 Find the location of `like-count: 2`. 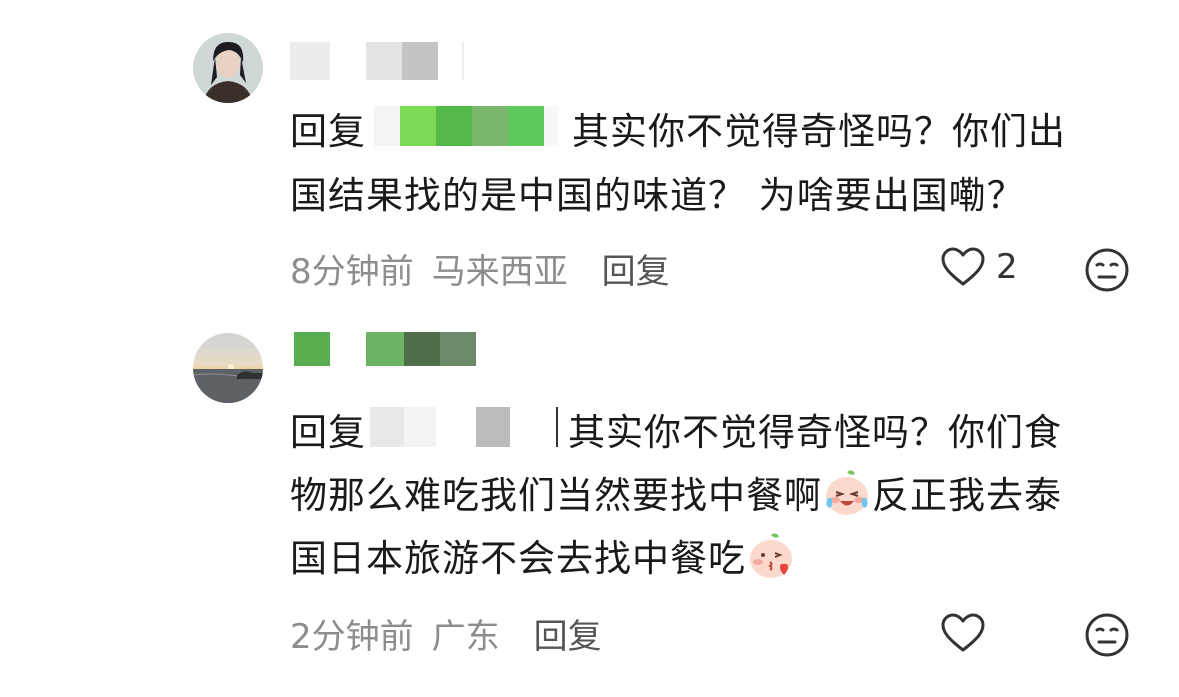

like-count: 2 is located at coordinates (1007, 267).